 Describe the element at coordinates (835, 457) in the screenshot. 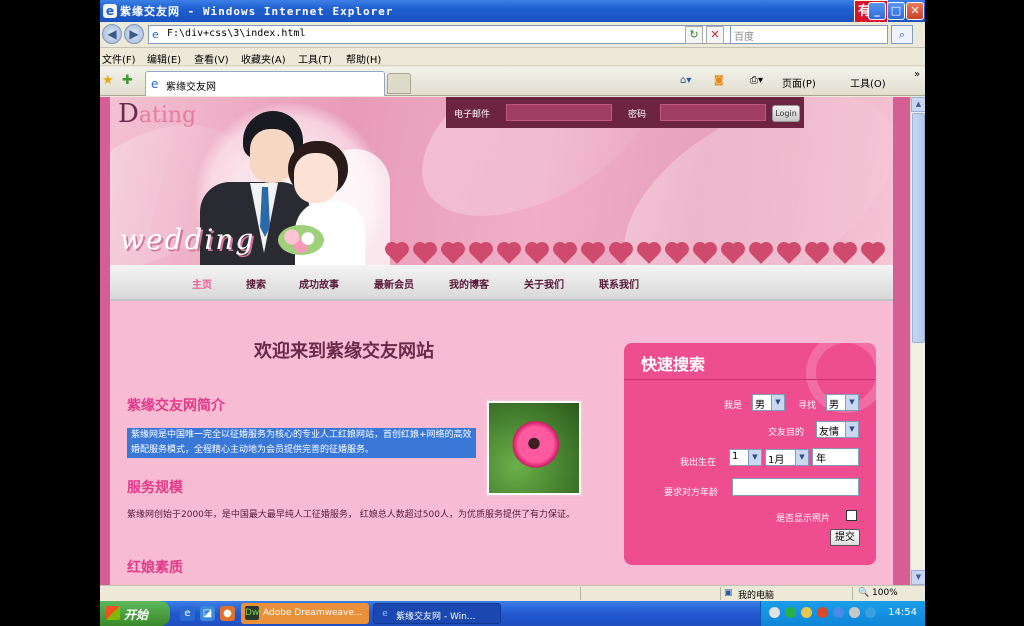

I see `birth-year-field: 年` at that location.